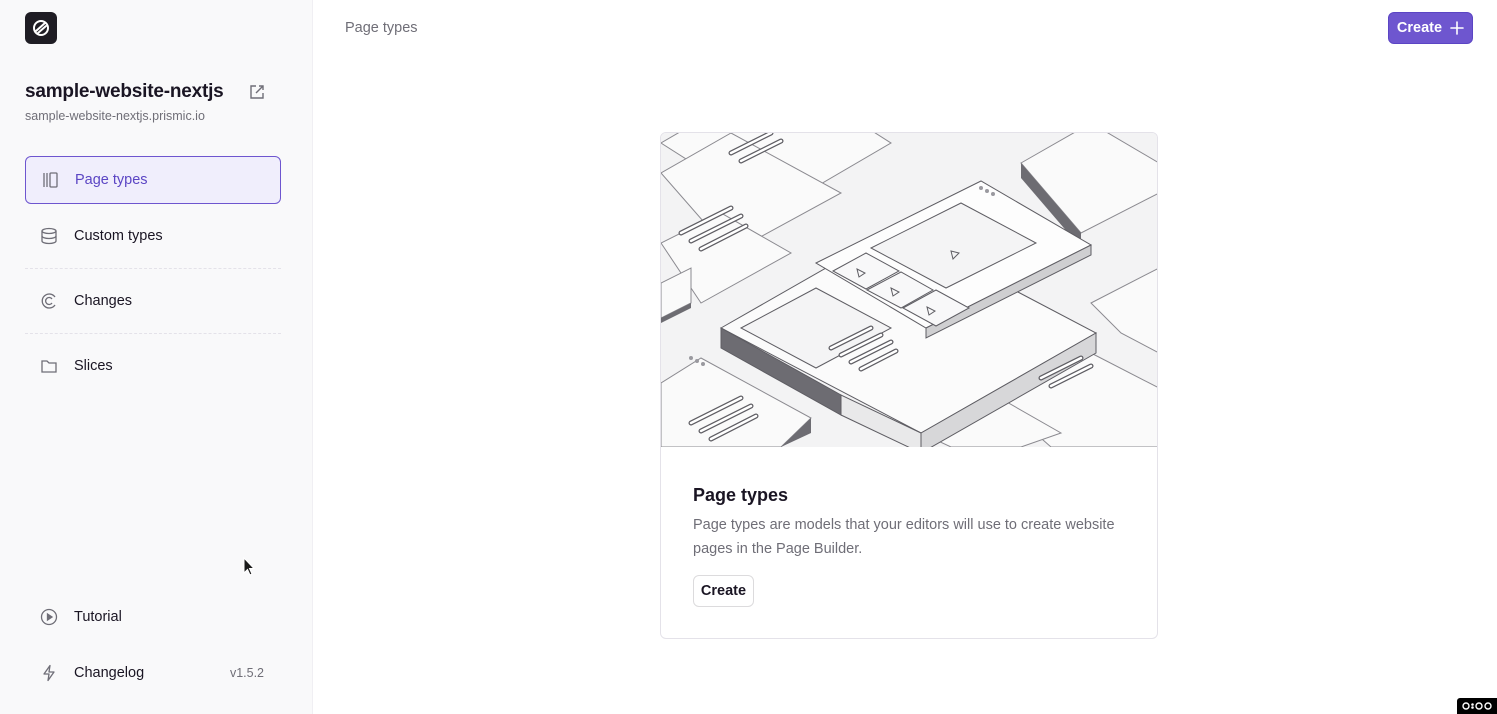  I want to click on recording-badge-icon, so click(1477, 706).